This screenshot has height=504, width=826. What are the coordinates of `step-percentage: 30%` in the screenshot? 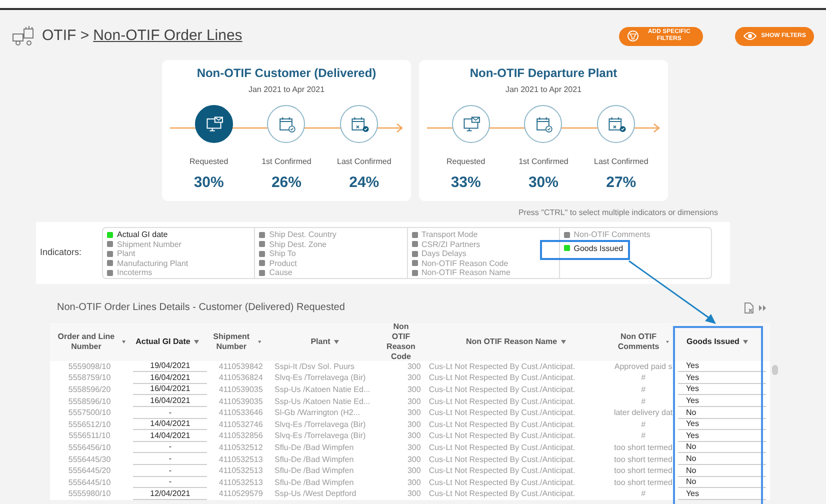 It's located at (543, 183).